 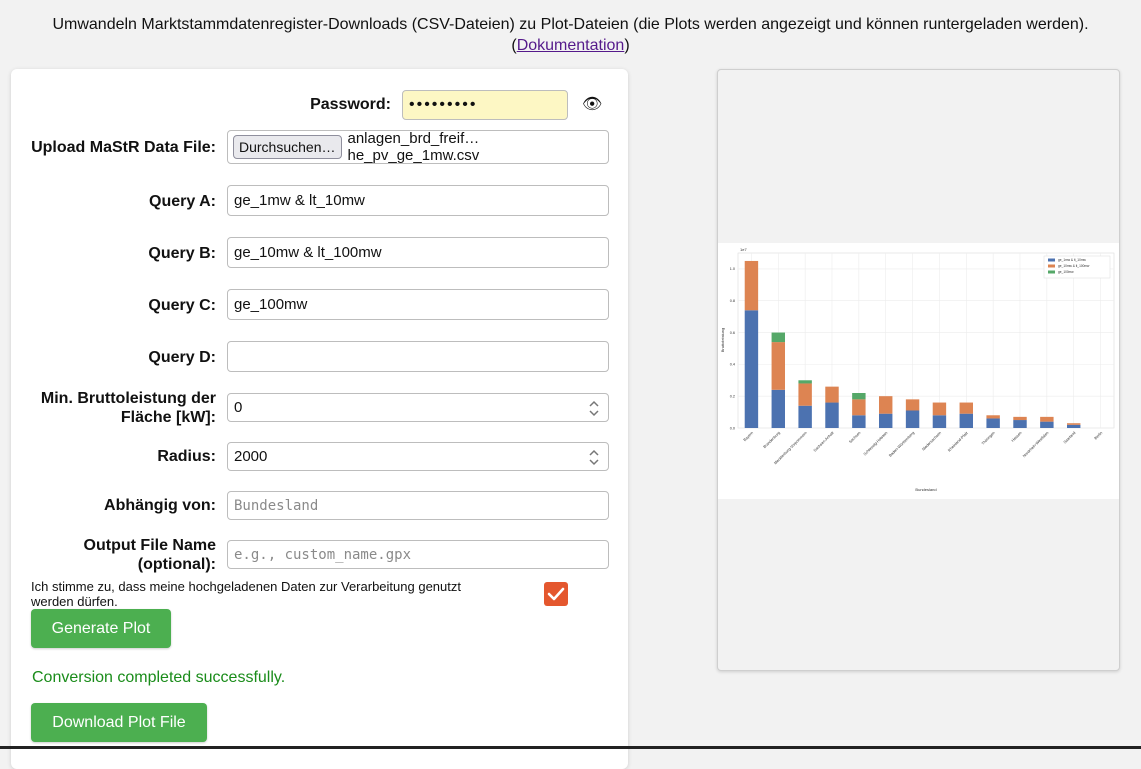 What do you see at coordinates (182, 201) in the screenshot?
I see `query-a-label: Query A:` at bounding box center [182, 201].